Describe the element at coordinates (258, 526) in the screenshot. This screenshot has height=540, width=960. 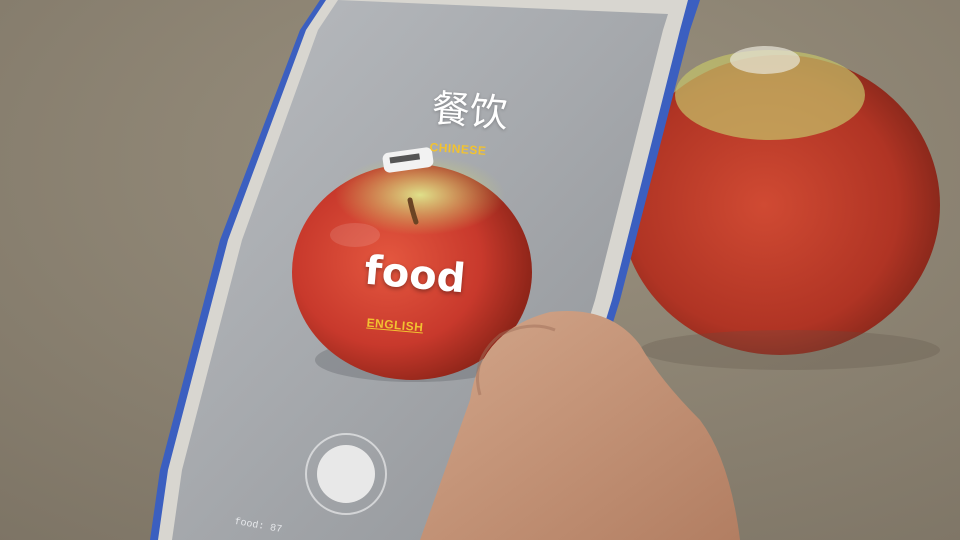
I see `detection-caption: food: 87` at that location.